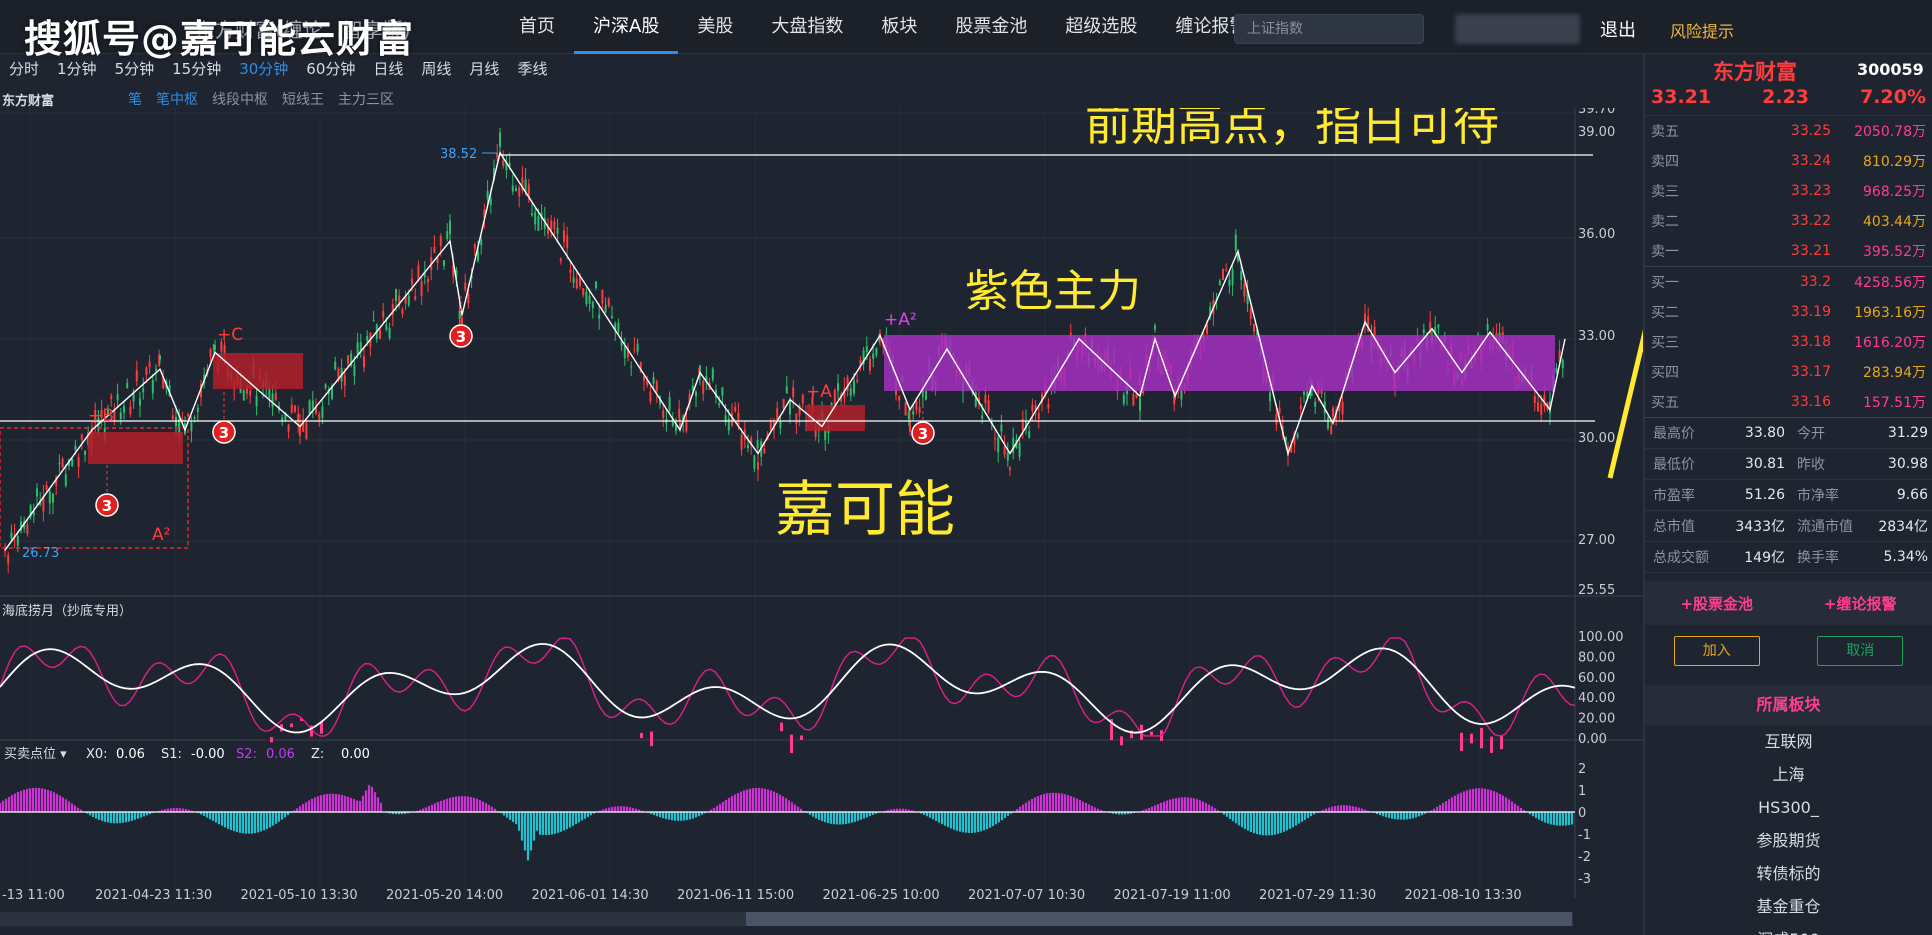 This screenshot has width=1932, height=935. Describe the element at coordinates (1329, 29) in the screenshot. I see `search-input: 上证指数` at that location.